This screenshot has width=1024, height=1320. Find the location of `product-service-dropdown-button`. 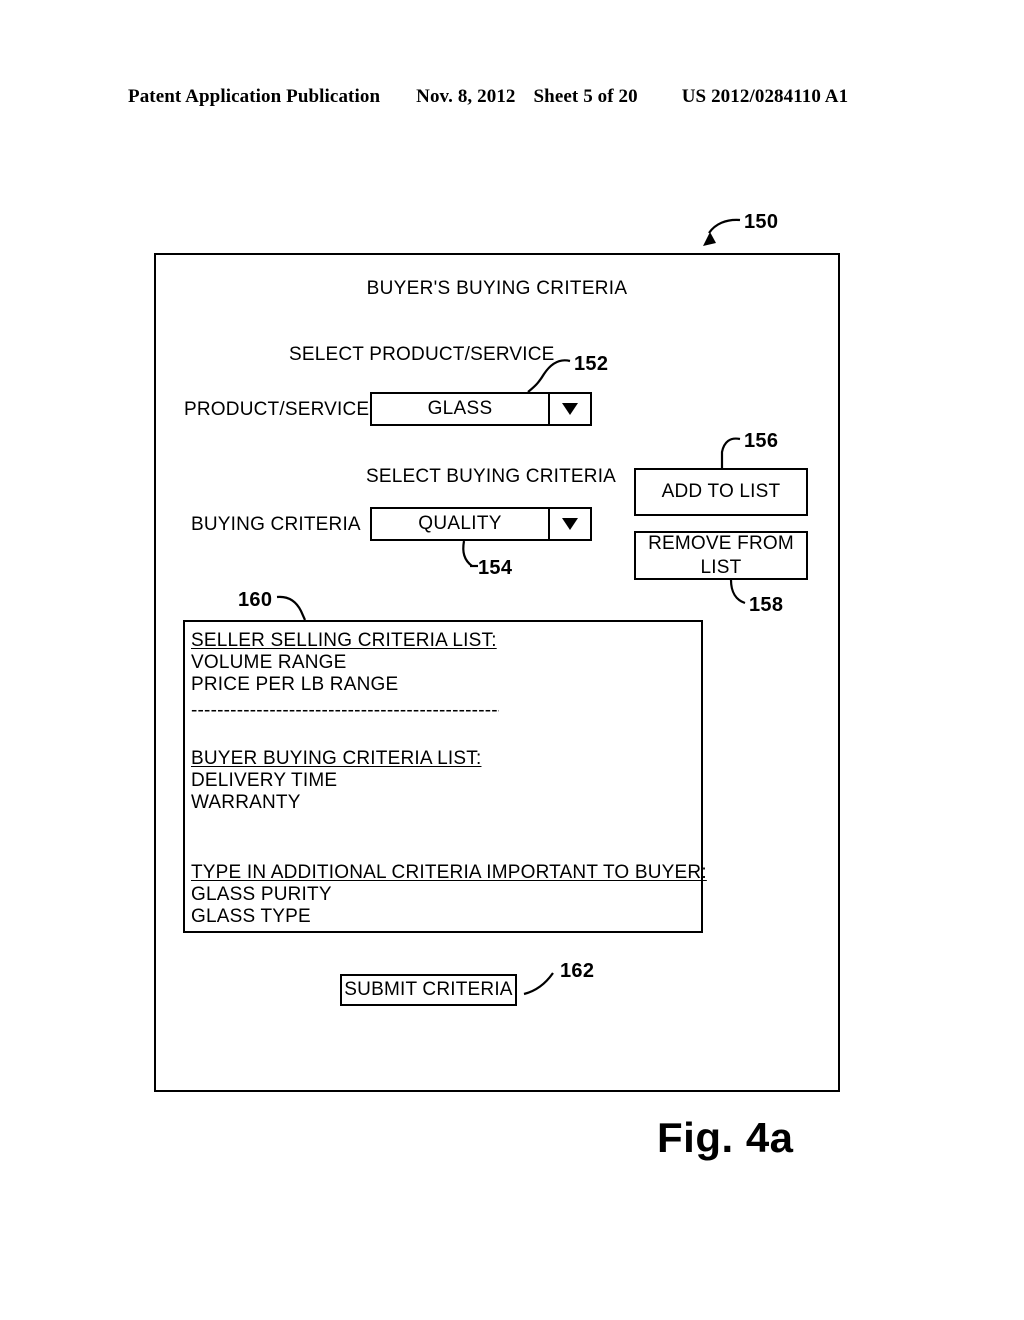

product-service-dropdown-button is located at coordinates (569, 409).